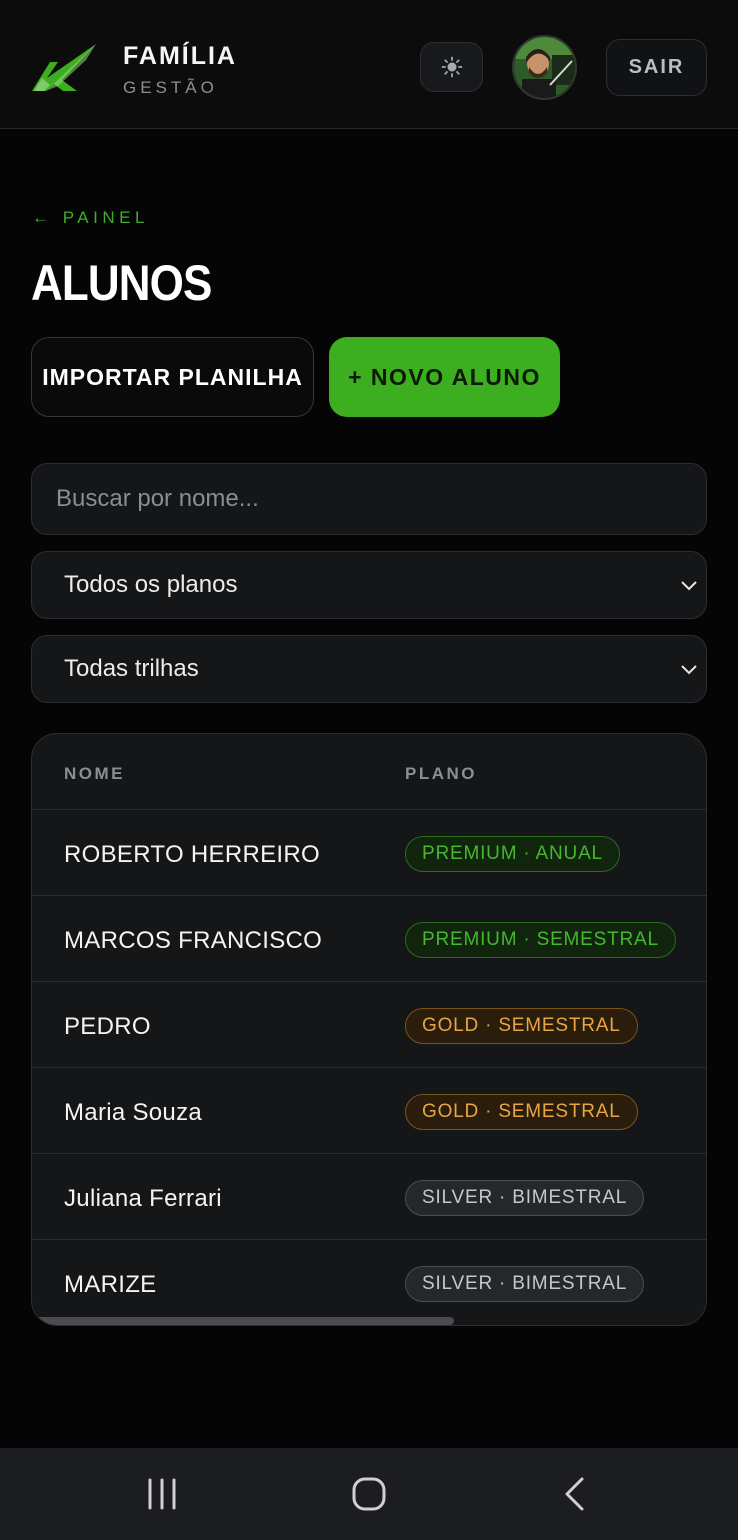 This screenshot has height=1540, width=738. I want to click on system-nav-bar, so click(369, 1494).